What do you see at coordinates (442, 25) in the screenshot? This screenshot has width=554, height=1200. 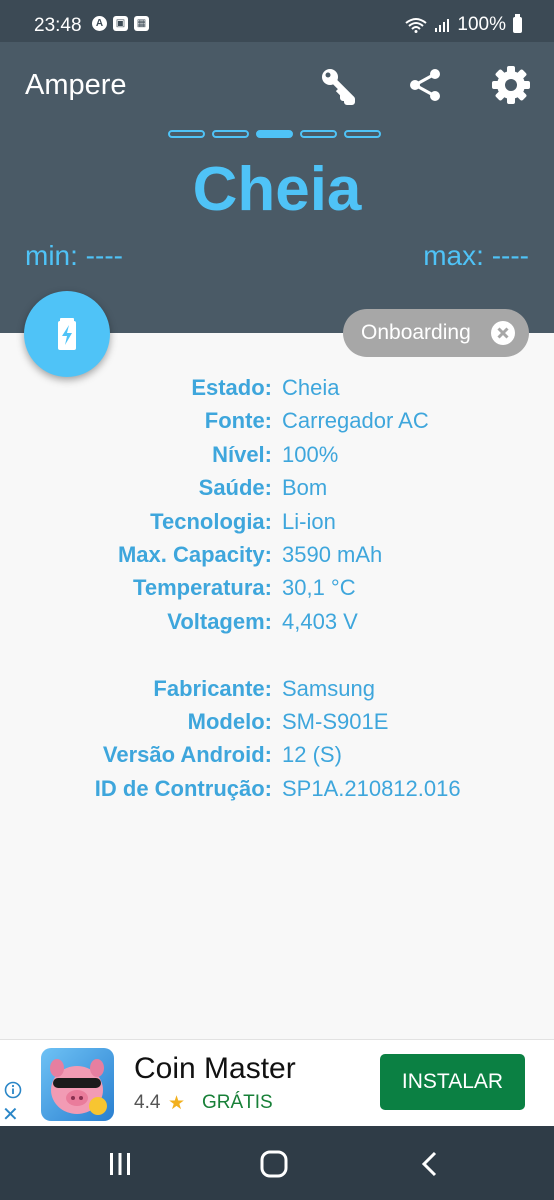 I see `signal-icon` at bounding box center [442, 25].